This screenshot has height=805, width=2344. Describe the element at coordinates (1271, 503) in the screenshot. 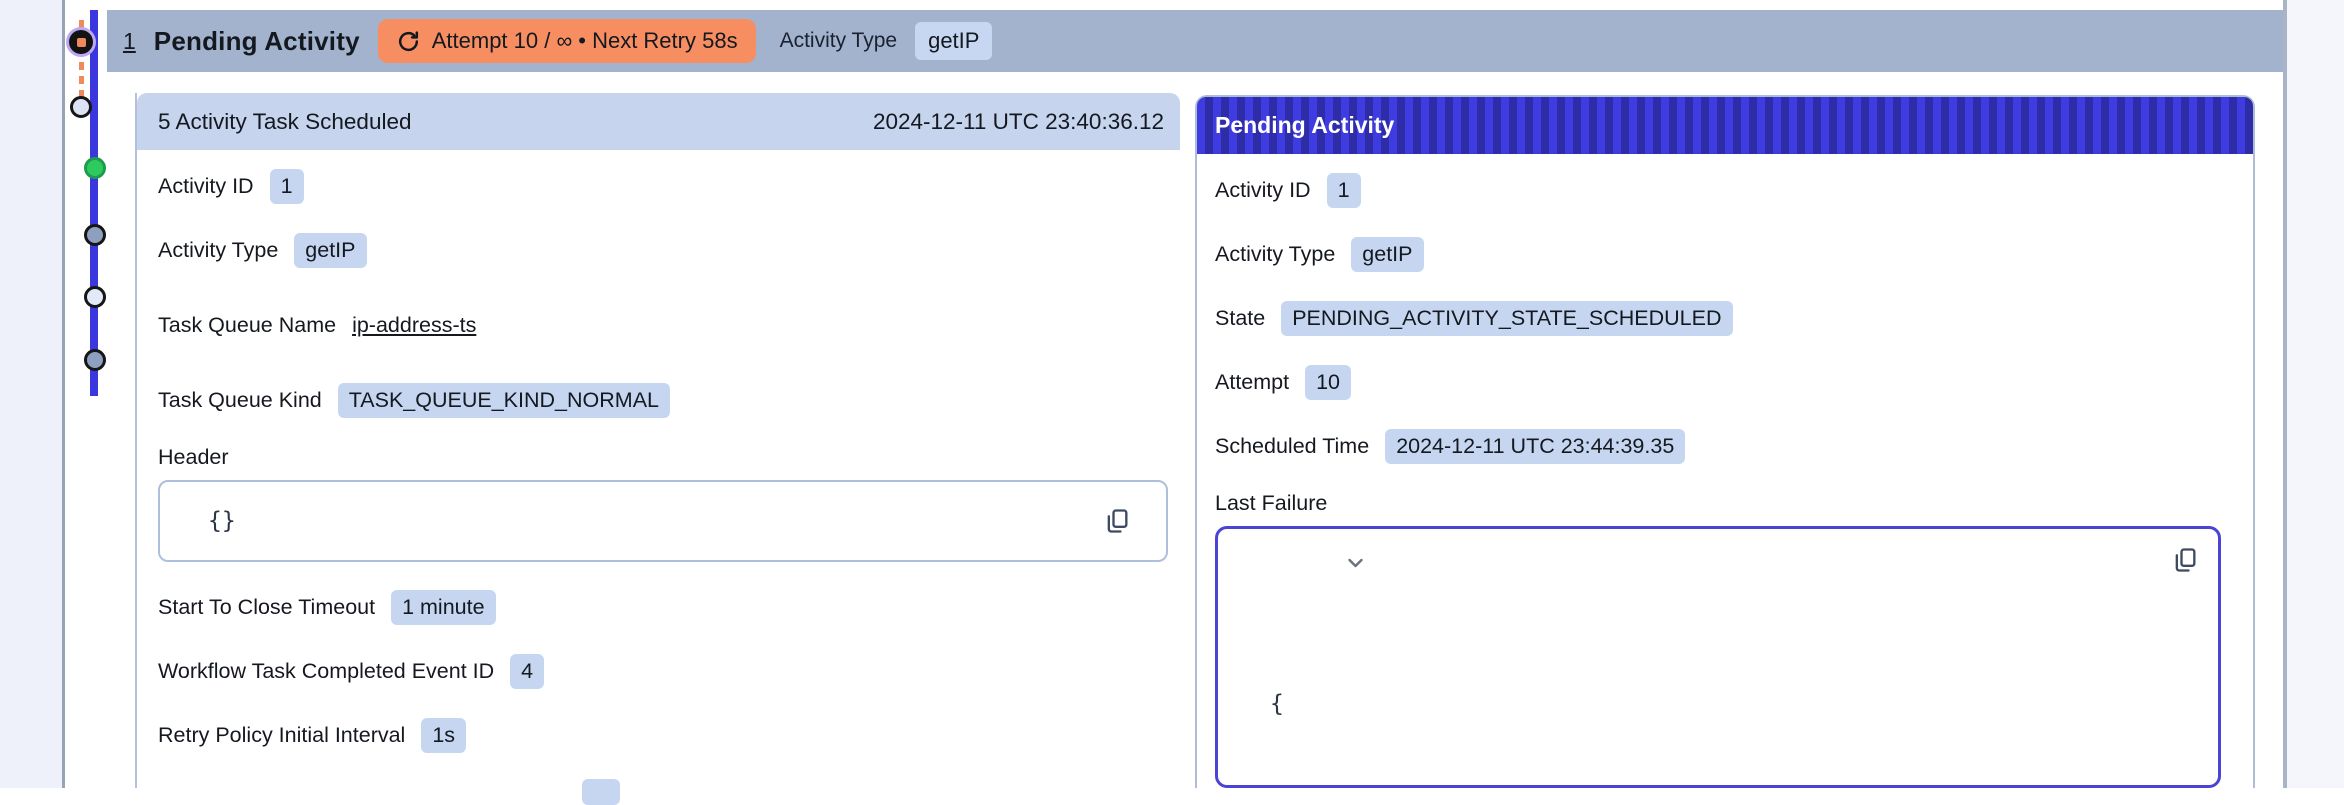

I see `last-failure-label: Last Failure` at that location.